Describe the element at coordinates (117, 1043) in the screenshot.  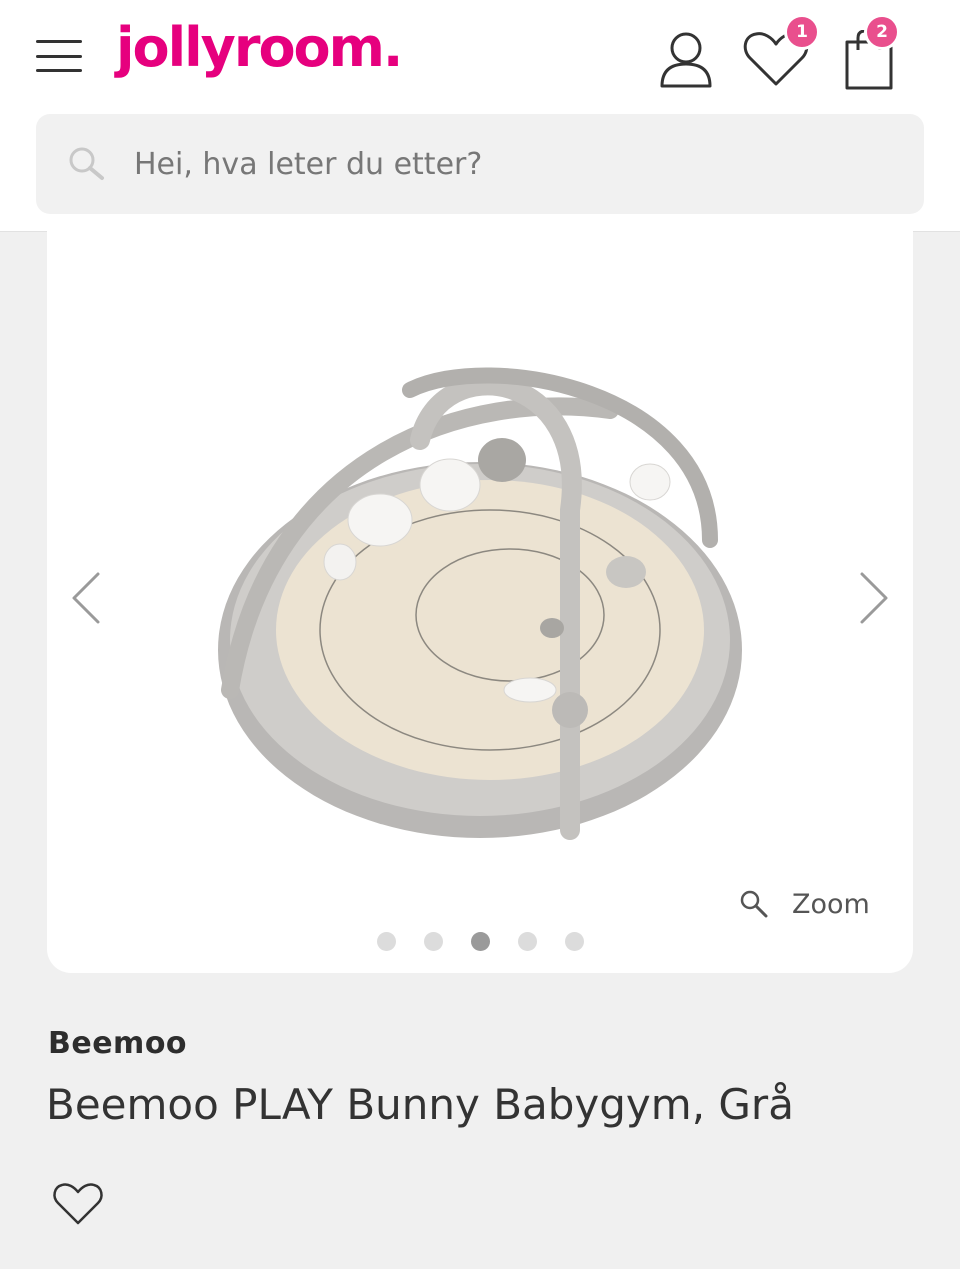
I see `product-brand: Beemoo` at that location.